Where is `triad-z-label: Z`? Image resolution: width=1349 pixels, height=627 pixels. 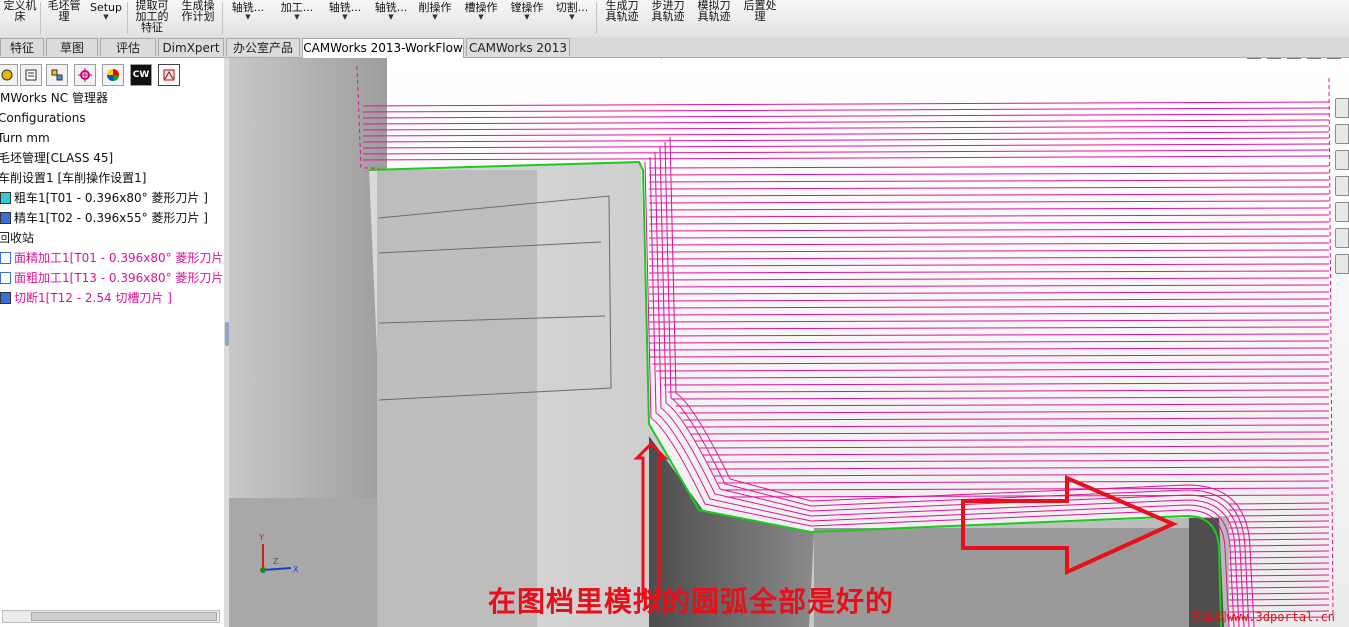
triad-z-label: Z is located at coordinates (276, 561).